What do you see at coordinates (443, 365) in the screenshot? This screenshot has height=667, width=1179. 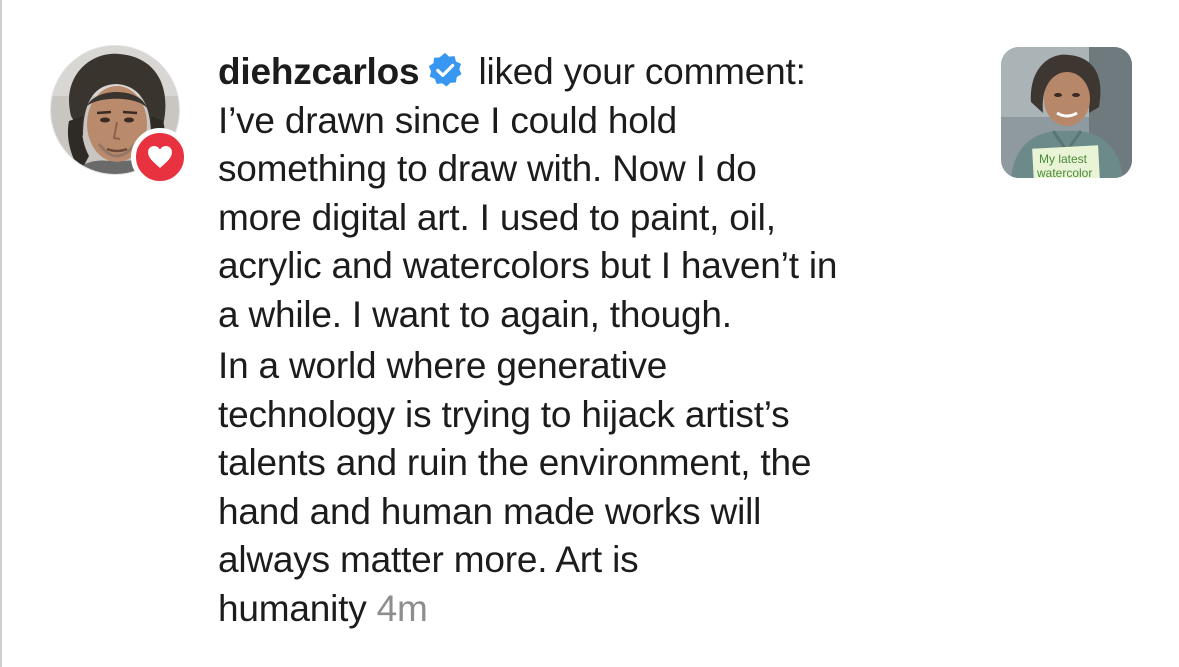 I see `comment-line: In a world where generative` at bounding box center [443, 365].